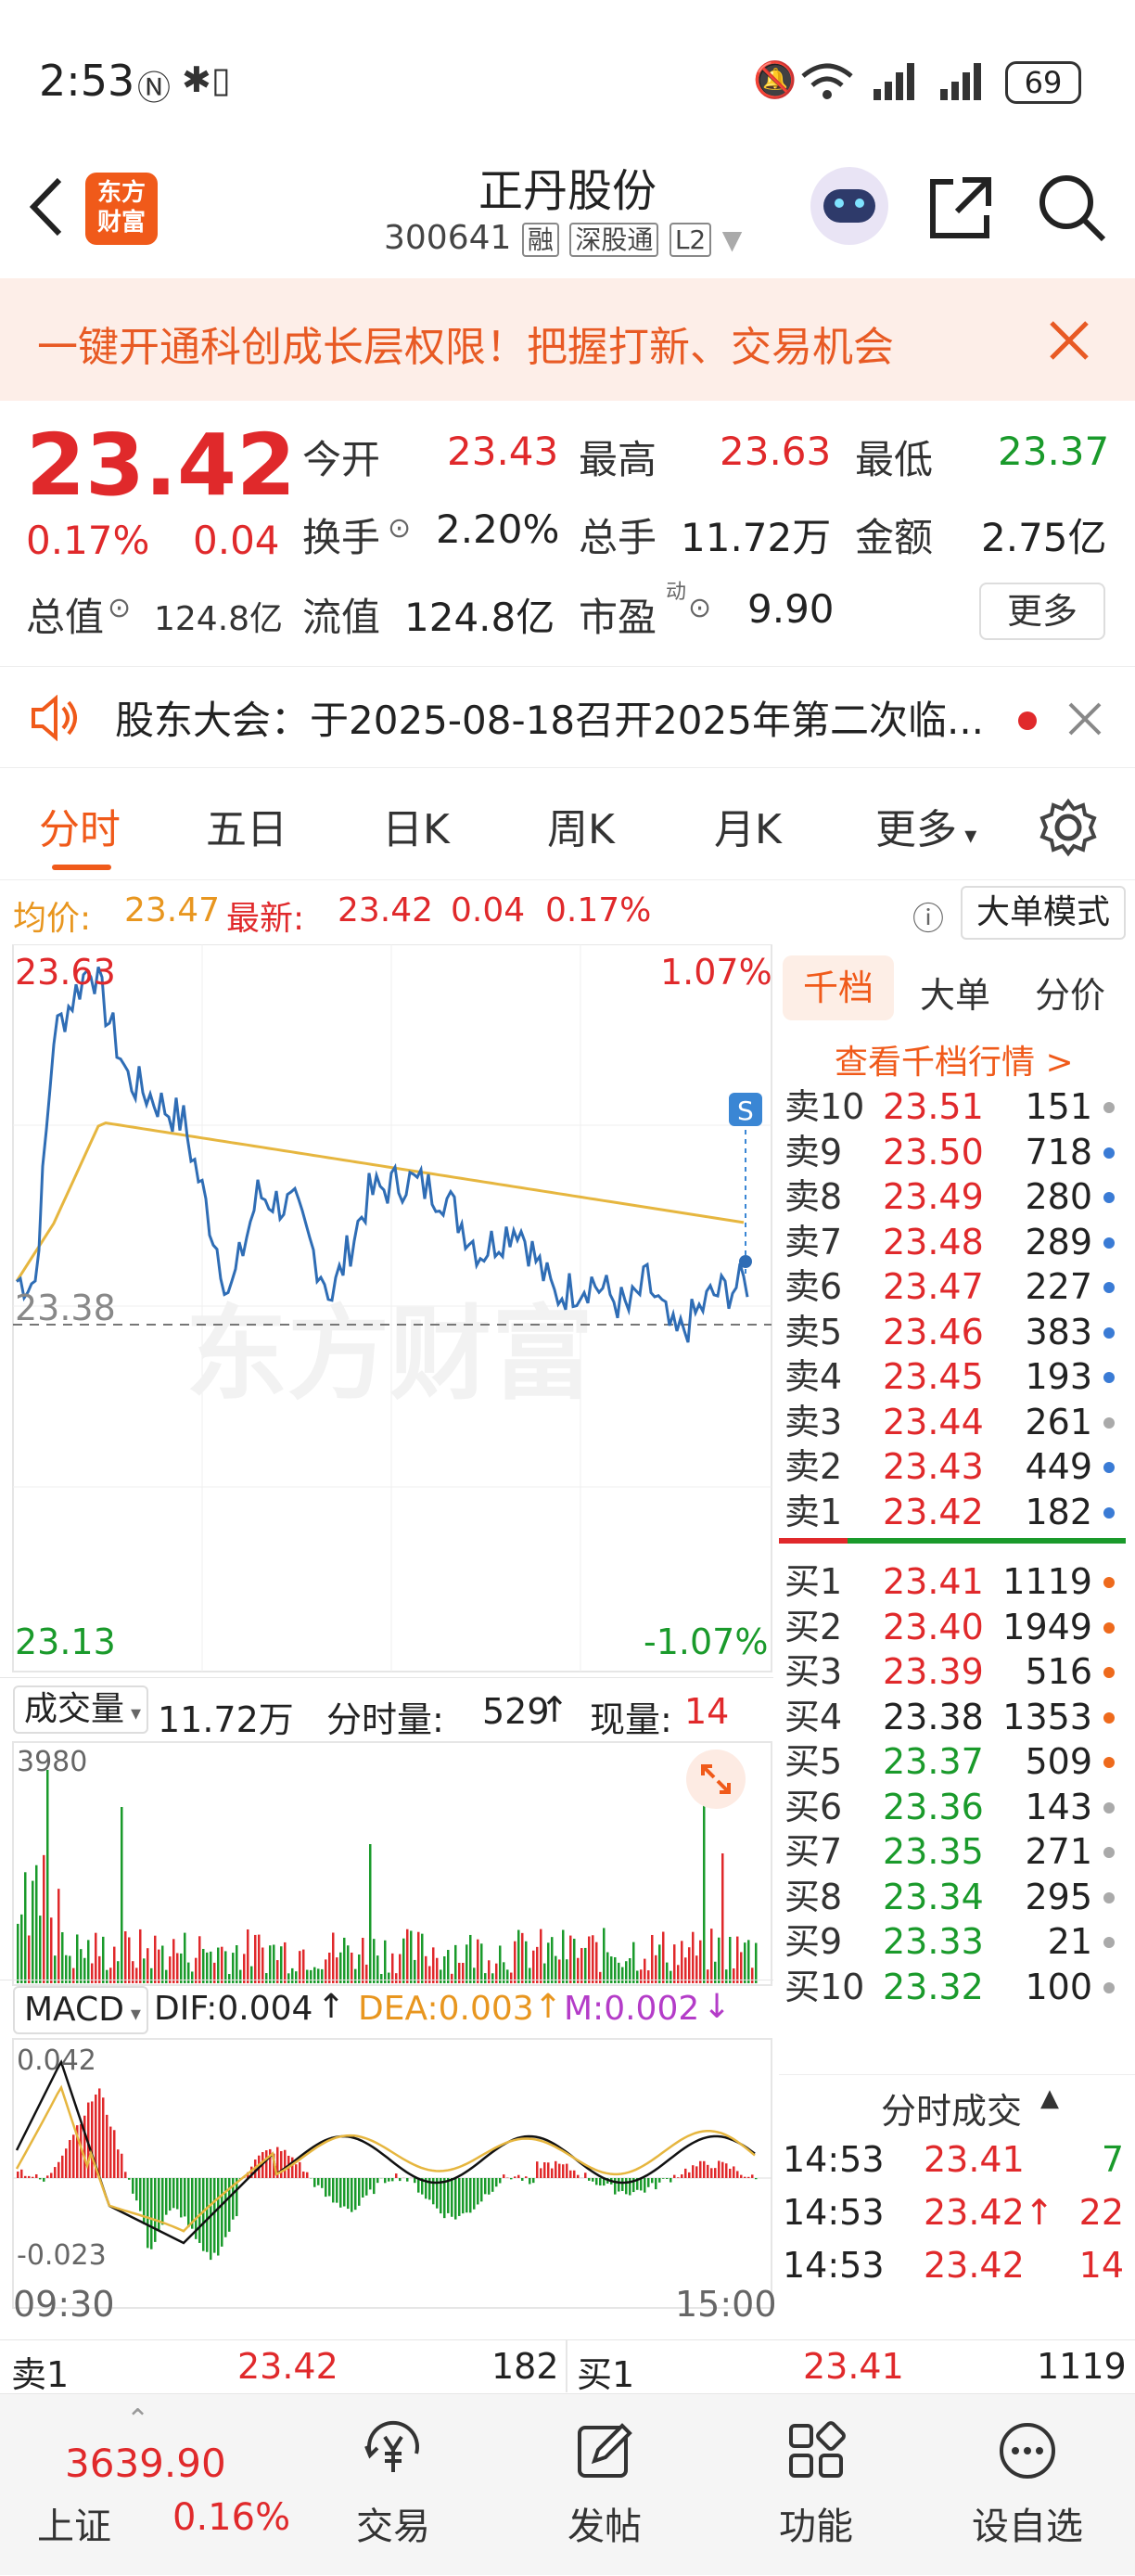 The width and height of the screenshot is (1135, 2576). I want to click on bid-row: 买1023.32100, so click(952, 1987).